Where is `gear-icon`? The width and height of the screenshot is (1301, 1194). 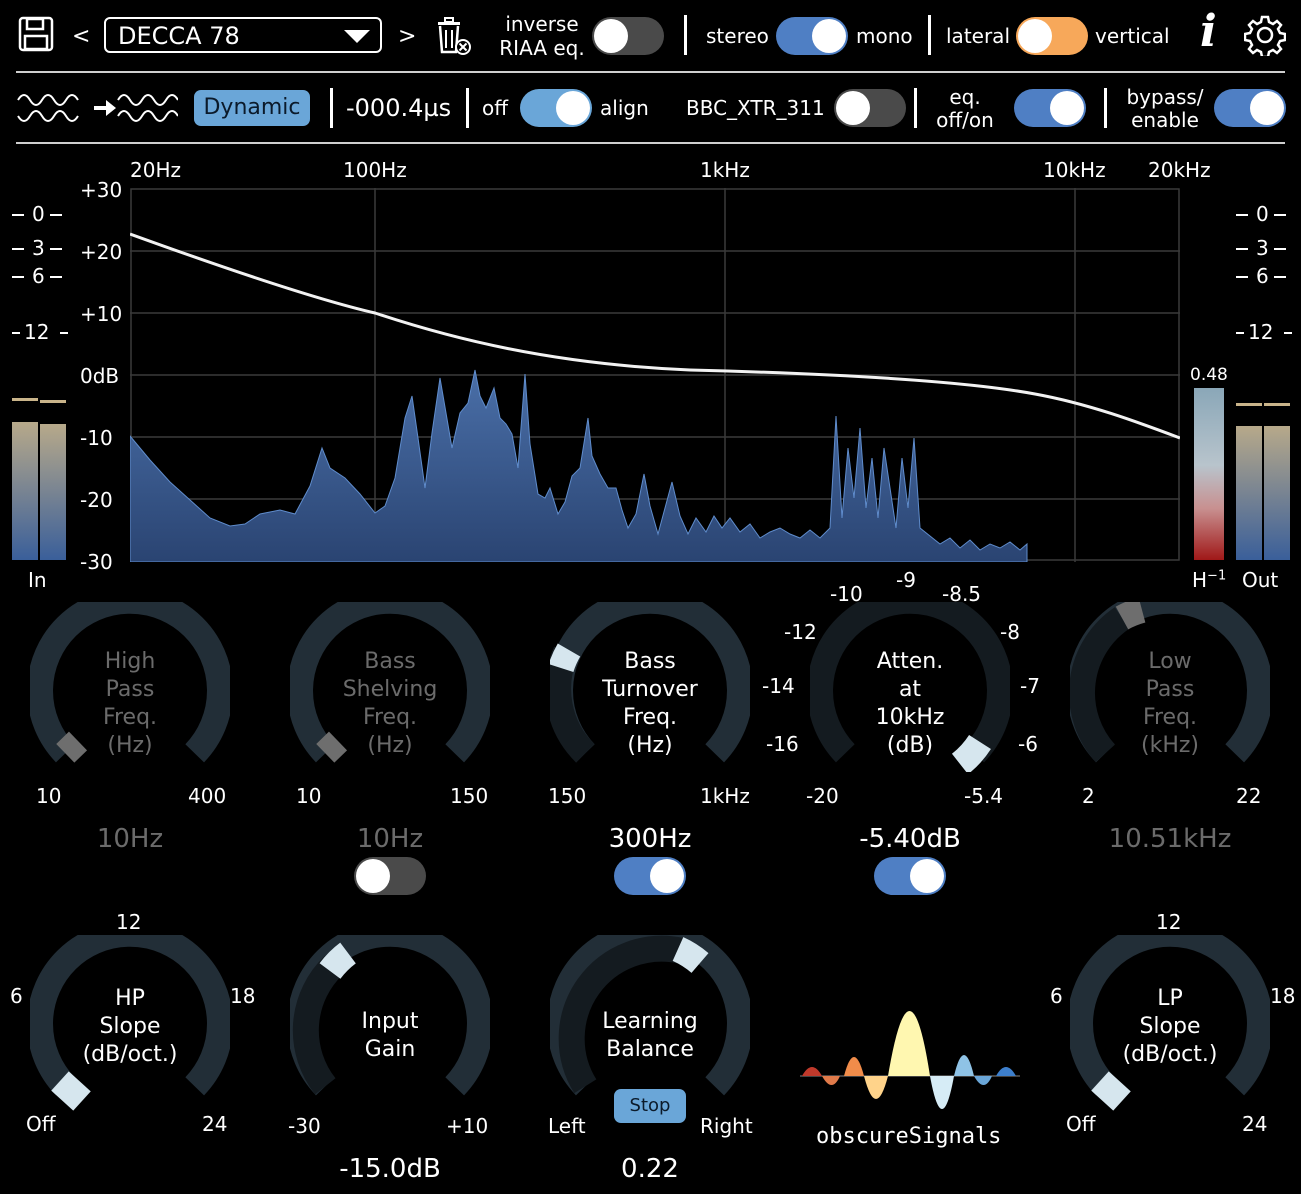
gear-icon is located at coordinates (1265, 37).